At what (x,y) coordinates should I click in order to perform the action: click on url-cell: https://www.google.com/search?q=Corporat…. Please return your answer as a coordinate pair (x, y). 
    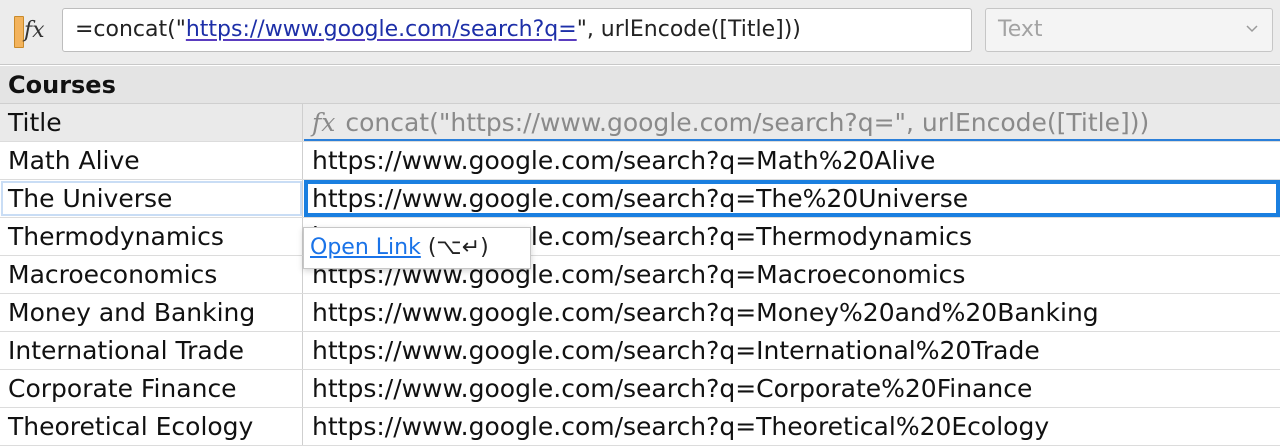
    Looking at the image, I should click on (792, 388).